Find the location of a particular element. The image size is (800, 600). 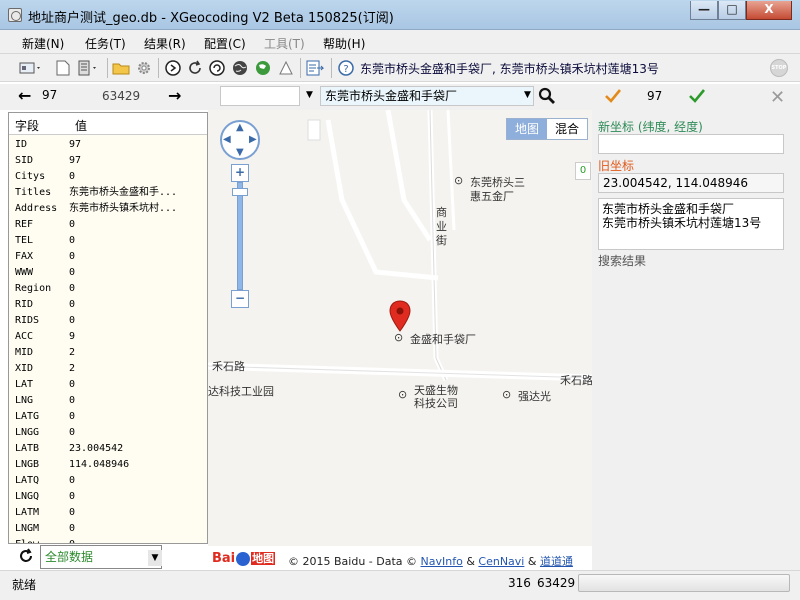

maximize-button: □ is located at coordinates (732, 10).